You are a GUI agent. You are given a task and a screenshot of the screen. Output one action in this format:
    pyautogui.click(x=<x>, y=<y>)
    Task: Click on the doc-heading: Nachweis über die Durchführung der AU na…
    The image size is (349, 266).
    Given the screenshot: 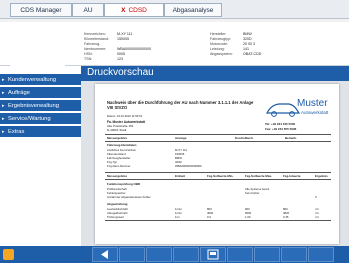 What is the action you would take?
    pyautogui.click(x=180, y=105)
    